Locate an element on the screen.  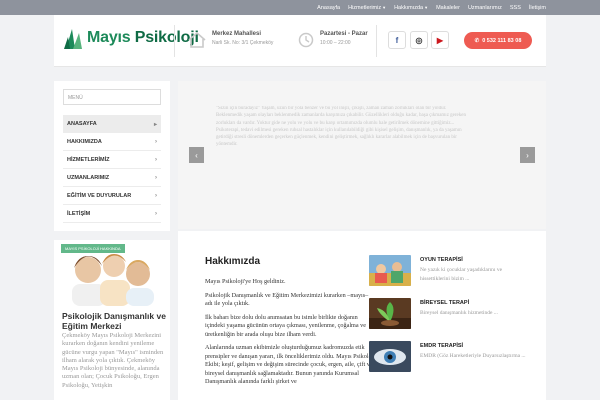
top-nav-label: Anasayfa is located at coordinates (329, 7).